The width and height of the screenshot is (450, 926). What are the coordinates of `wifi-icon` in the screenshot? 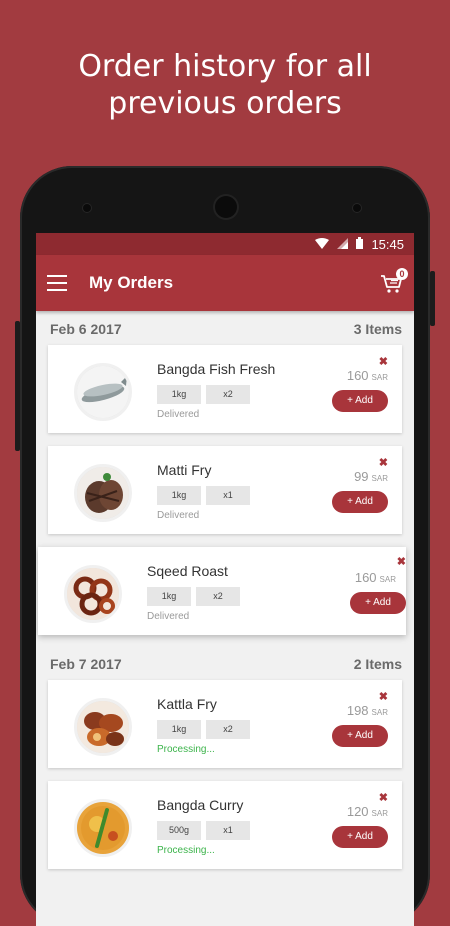 It's located at (322, 244).